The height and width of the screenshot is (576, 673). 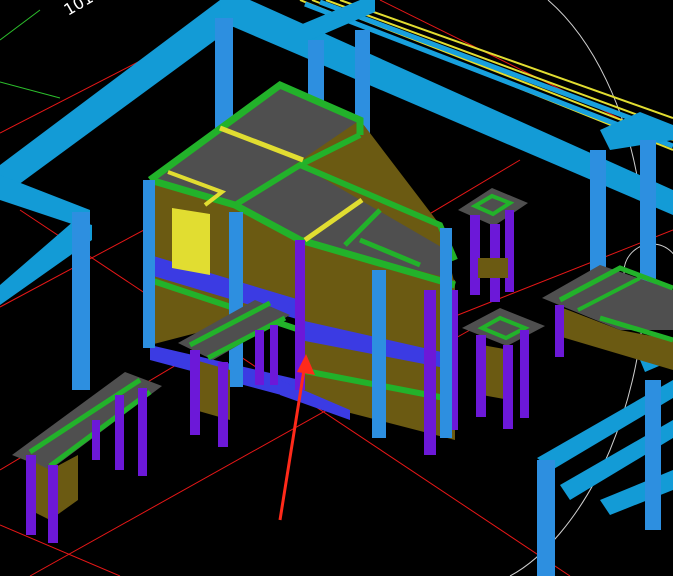 What do you see at coordinates (493, 245) in the screenshot?
I see `pile-cap-small-top` at bounding box center [493, 245].